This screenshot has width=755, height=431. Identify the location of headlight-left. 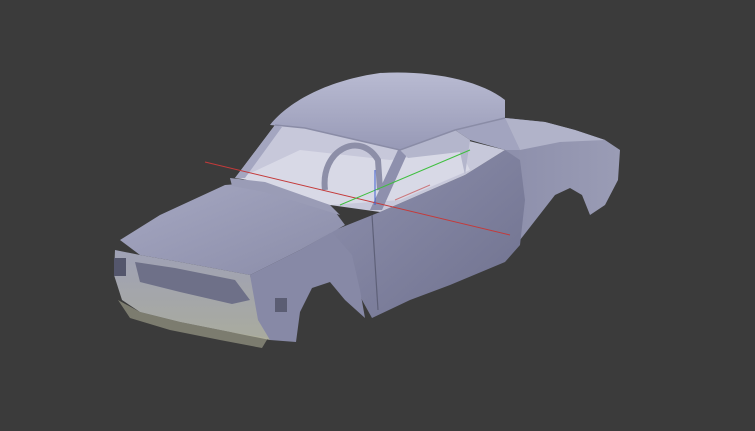
(120, 267).